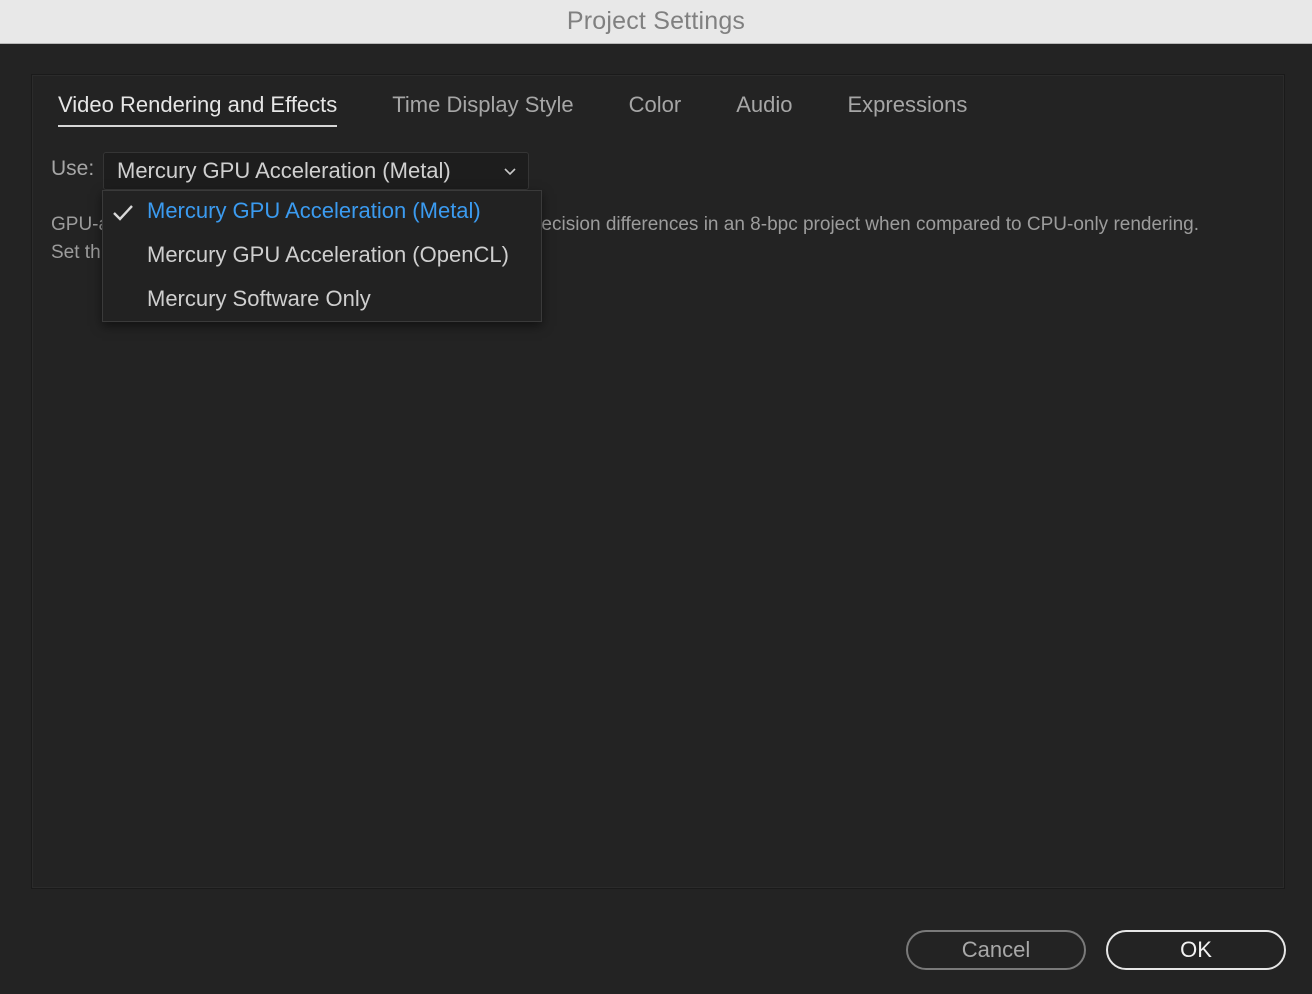 This screenshot has width=1312, height=994. Describe the element at coordinates (73, 168) in the screenshot. I see `use-label: Use:` at that location.